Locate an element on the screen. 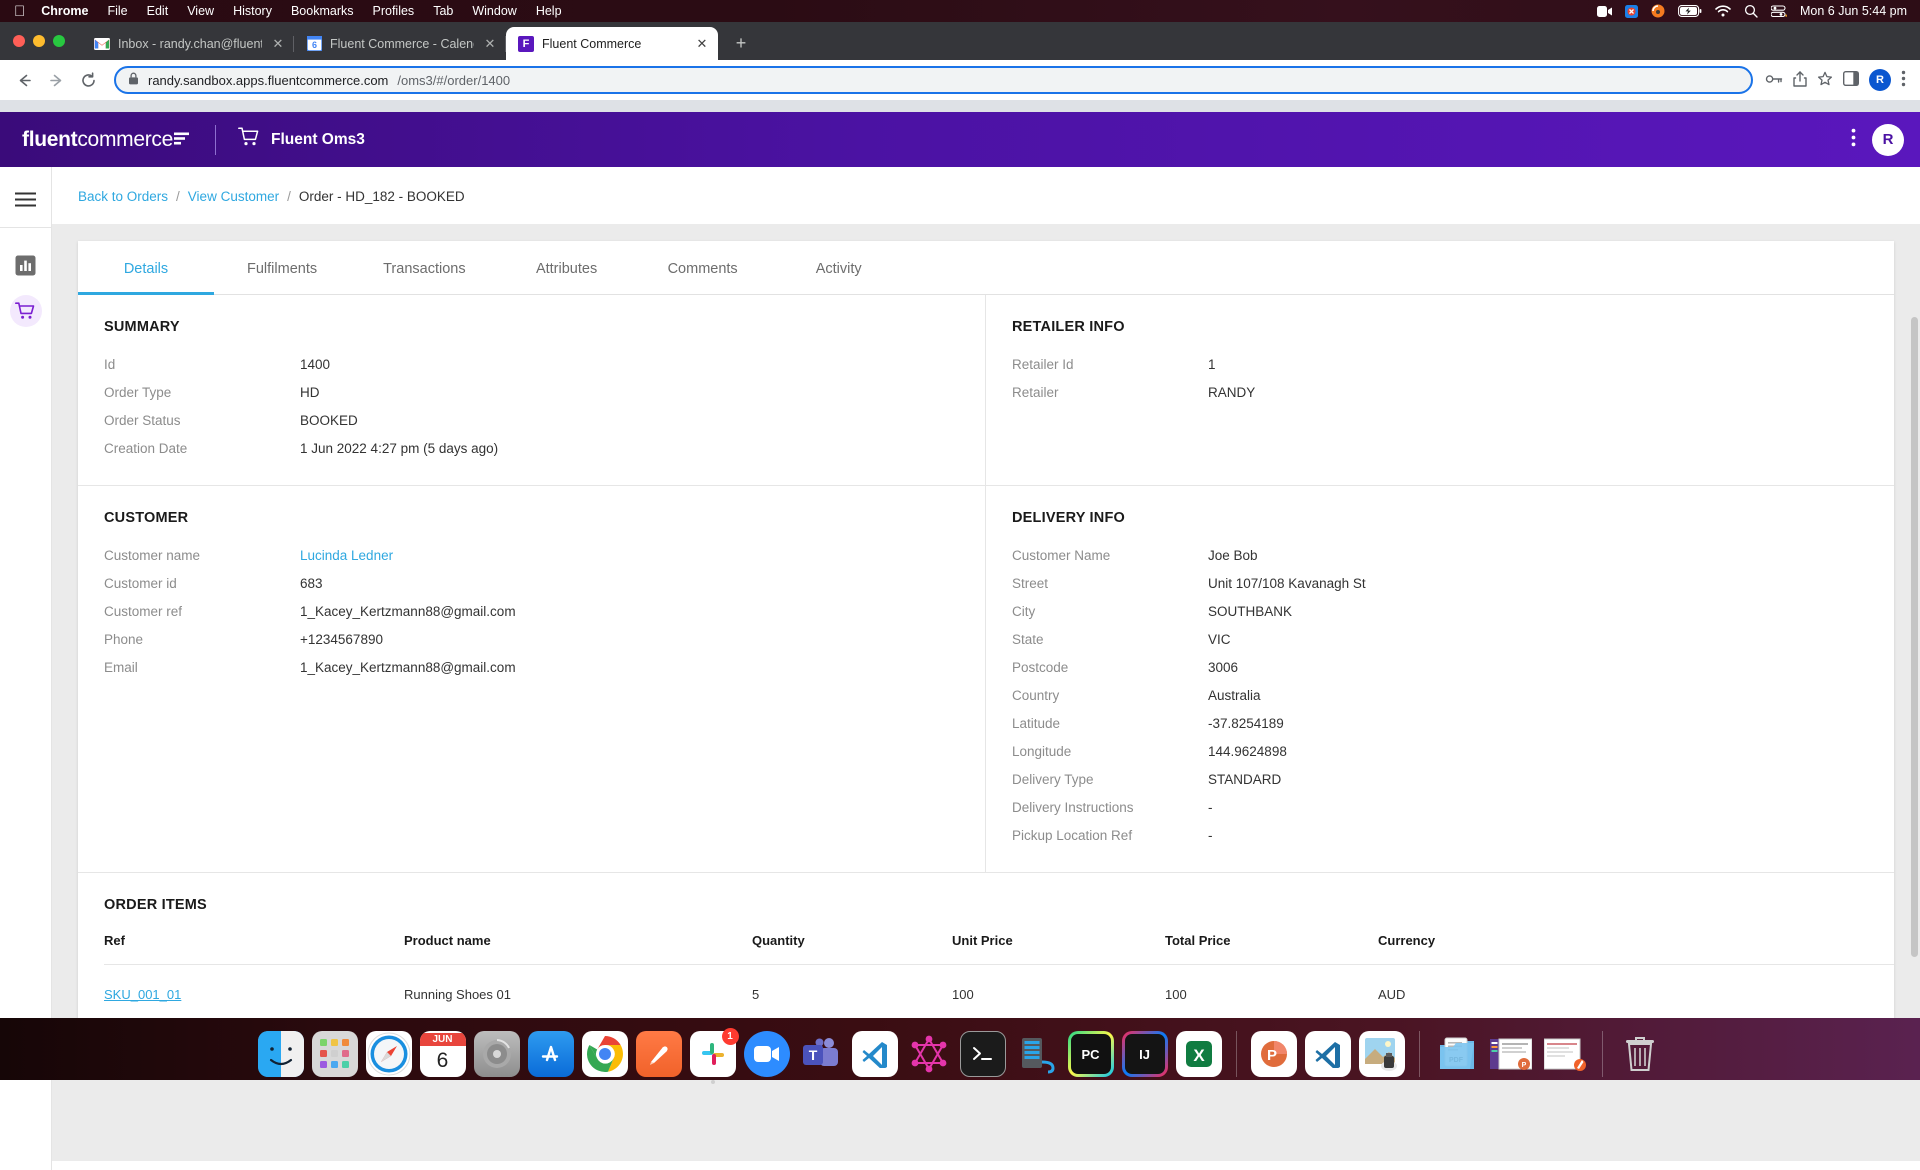 The width and height of the screenshot is (1920, 1170). tab-transactions: Transactions is located at coordinates (424, 267).